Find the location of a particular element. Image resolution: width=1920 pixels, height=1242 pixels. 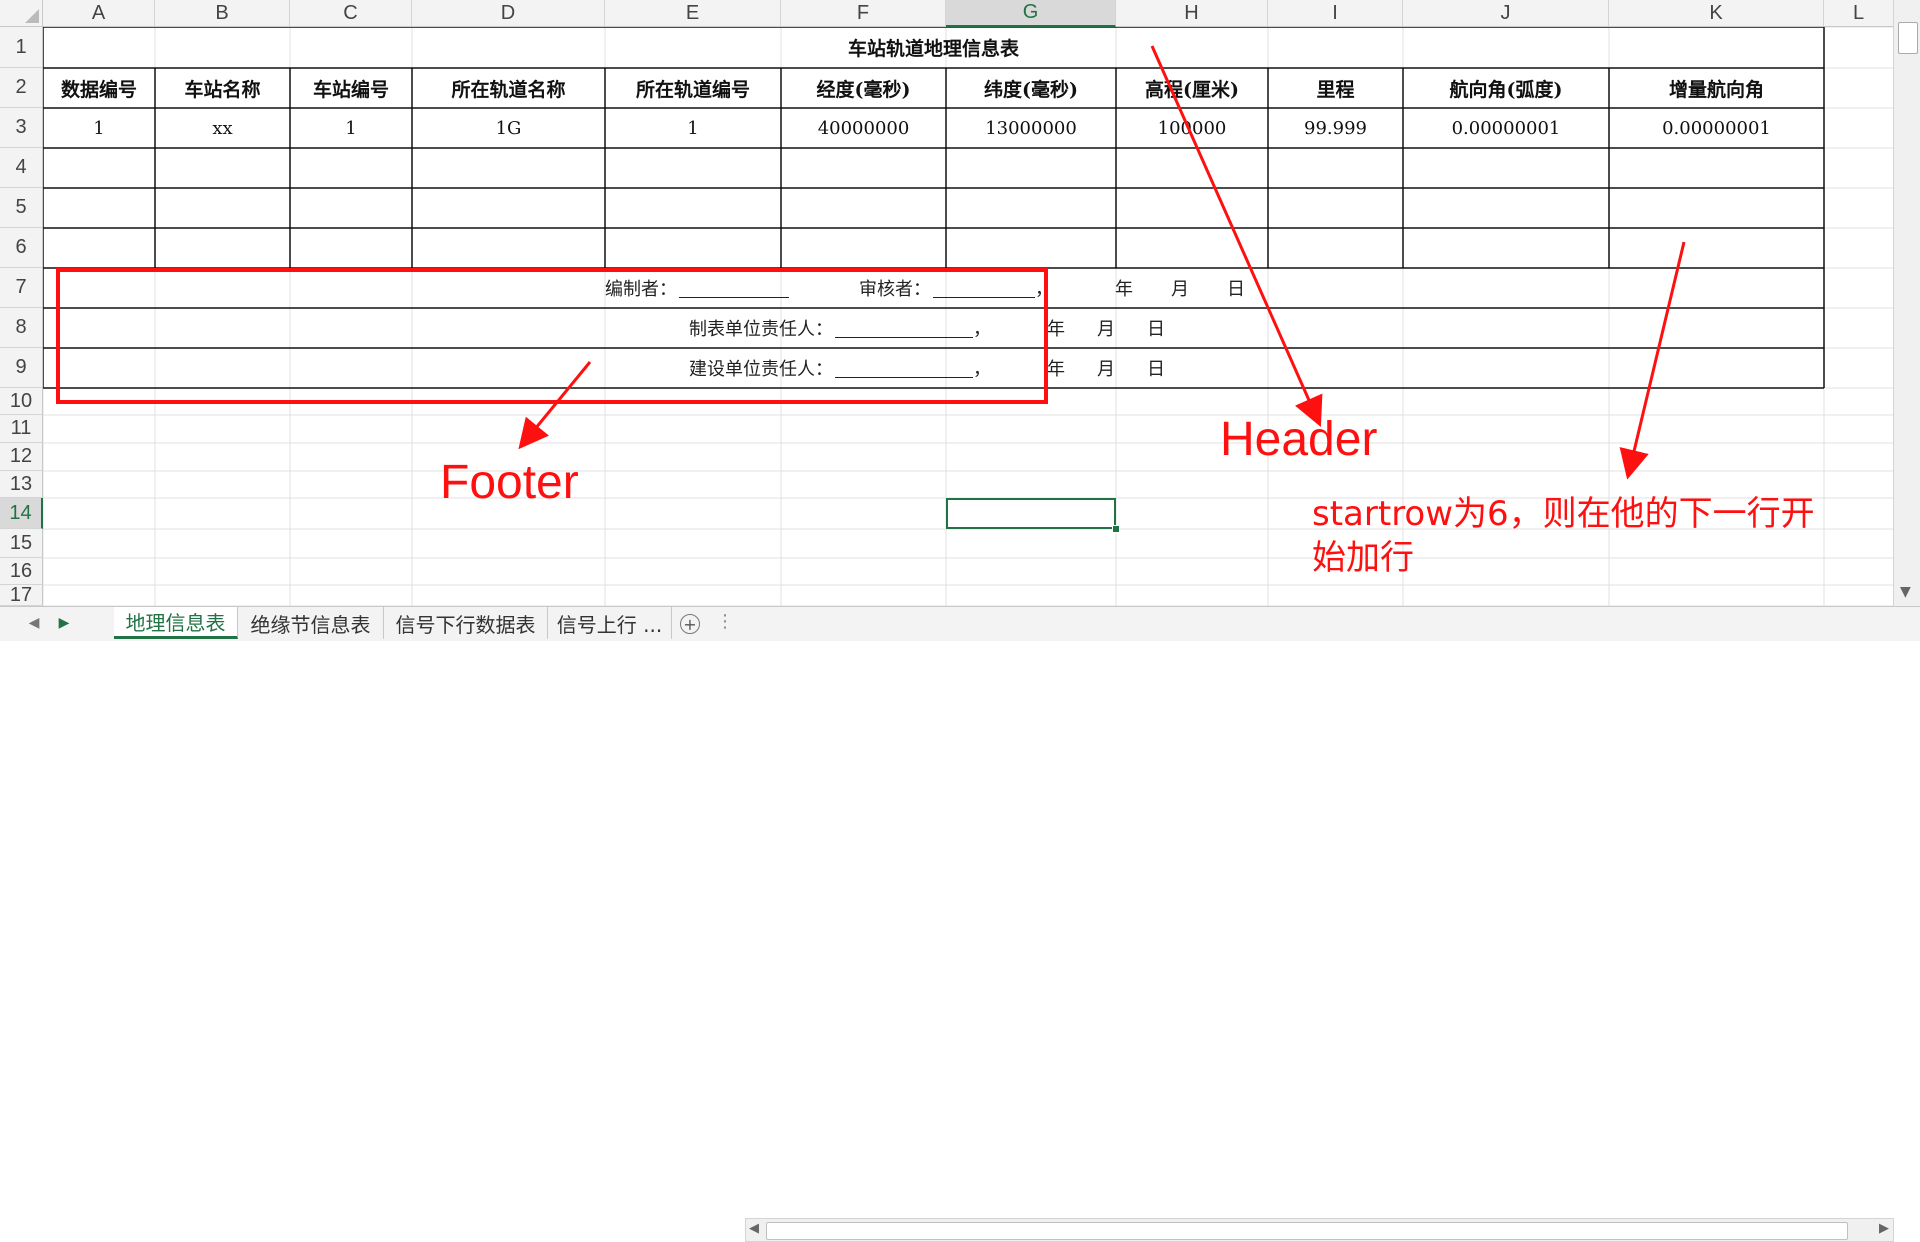

header-cell: 高程(厘米) is located at coordinates (1192, 88).